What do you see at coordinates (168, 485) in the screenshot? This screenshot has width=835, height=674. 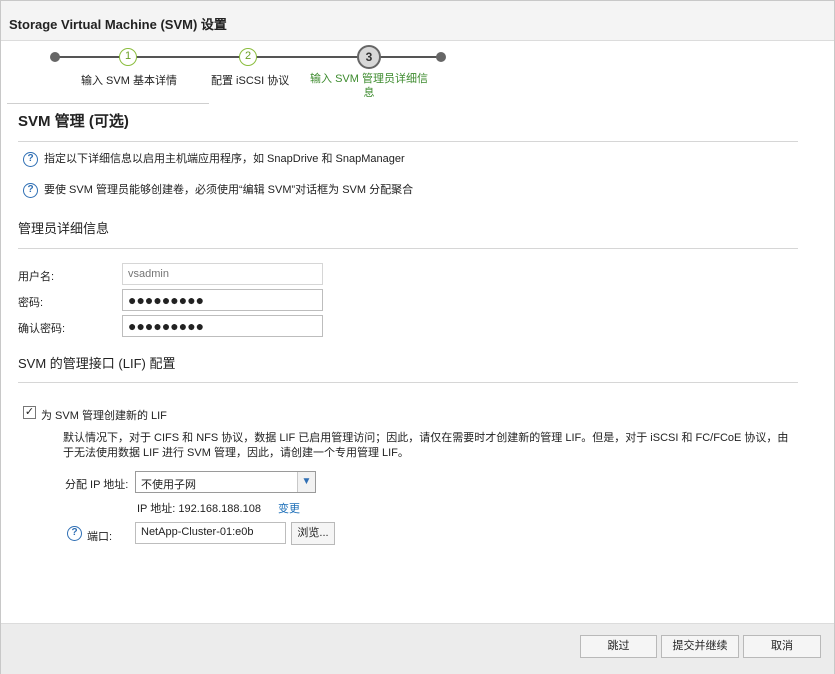 I see `assign-ip-value: 不使用子网` at bounding box center [168, 485].